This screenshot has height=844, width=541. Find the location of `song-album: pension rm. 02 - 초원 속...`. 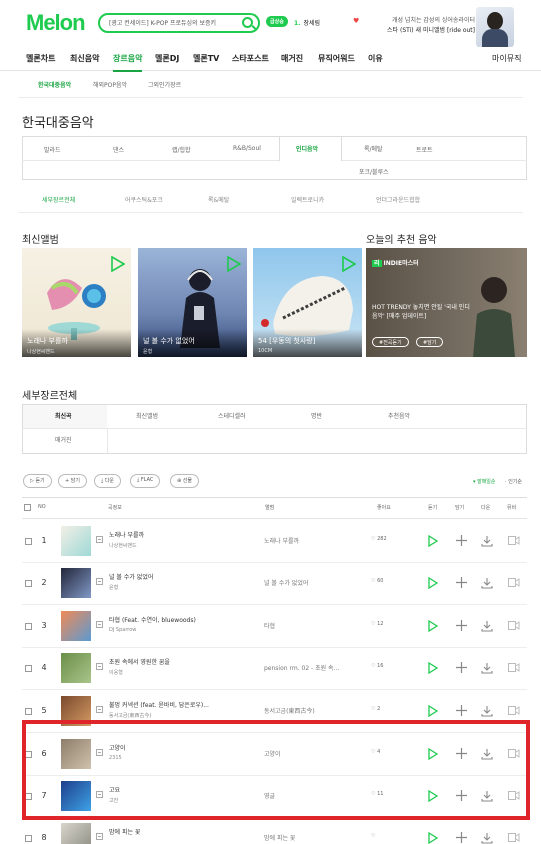

song-album: pension rm. 02 - 초원 속... is located at coordinates (301, 667).